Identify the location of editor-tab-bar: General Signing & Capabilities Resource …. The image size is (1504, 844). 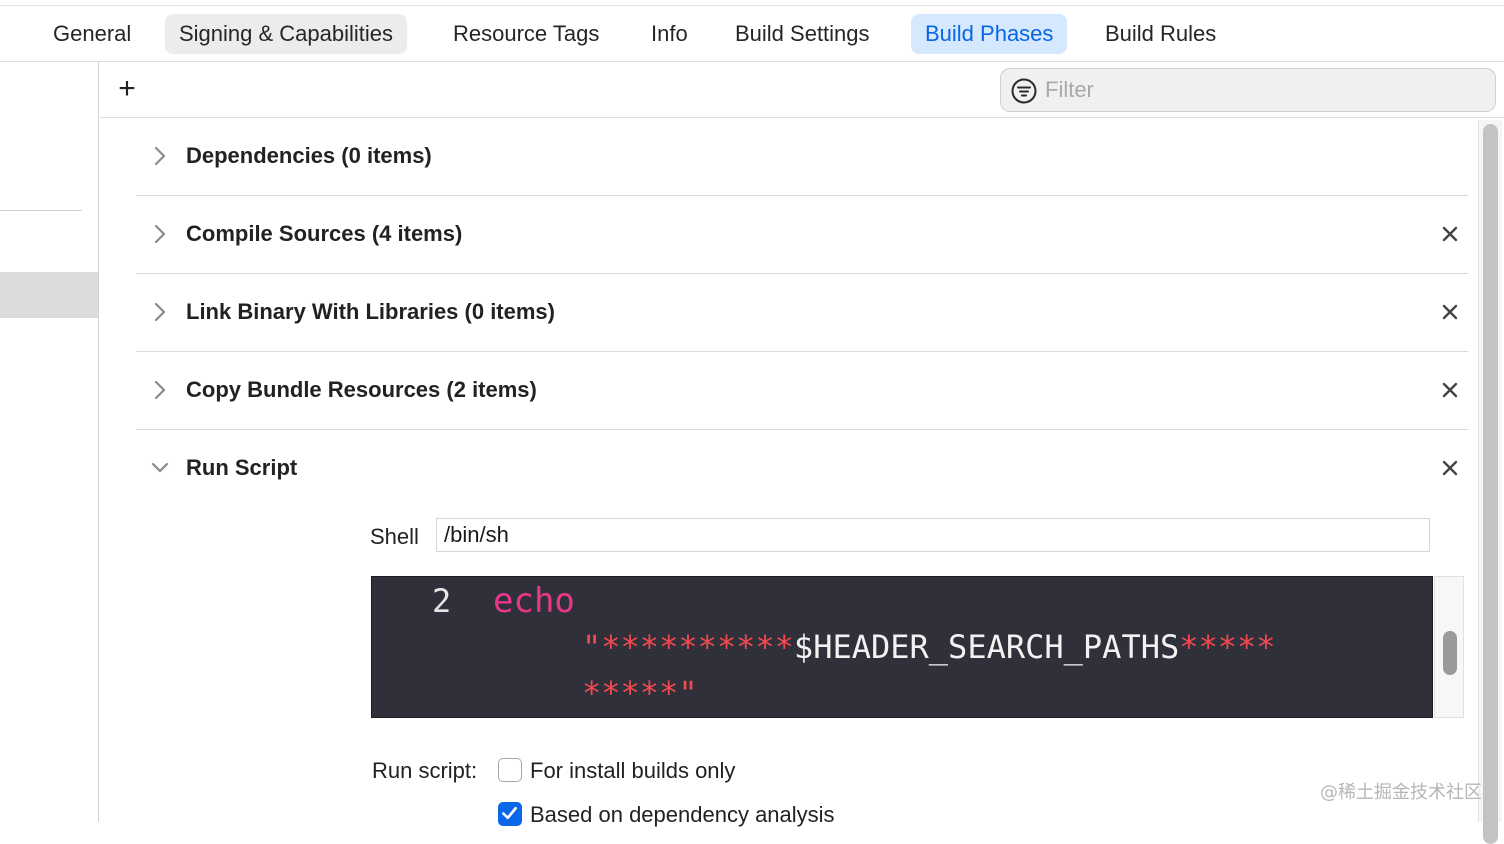
(752, 34).